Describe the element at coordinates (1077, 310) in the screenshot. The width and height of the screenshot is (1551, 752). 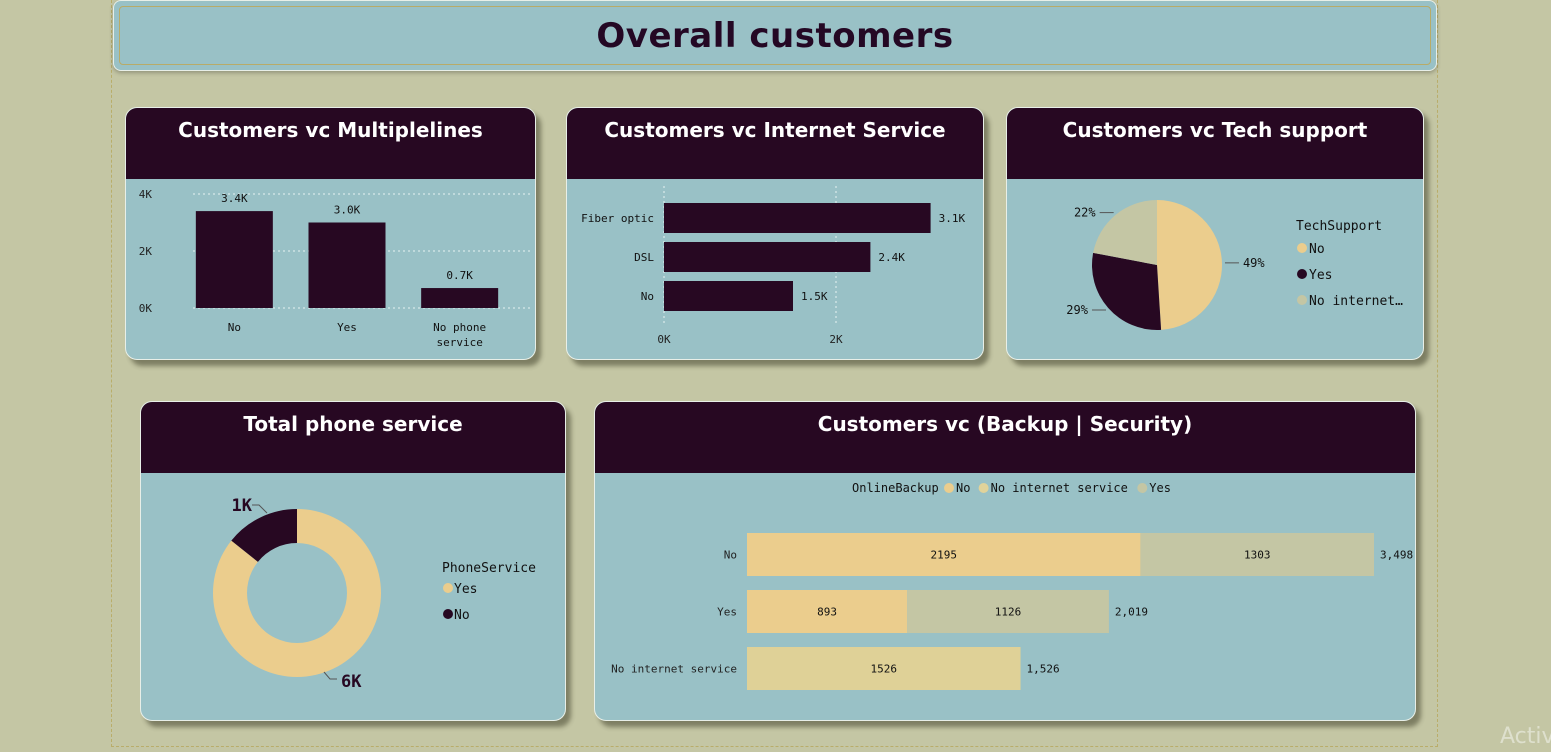
I see `data-label: 29%` at that location.